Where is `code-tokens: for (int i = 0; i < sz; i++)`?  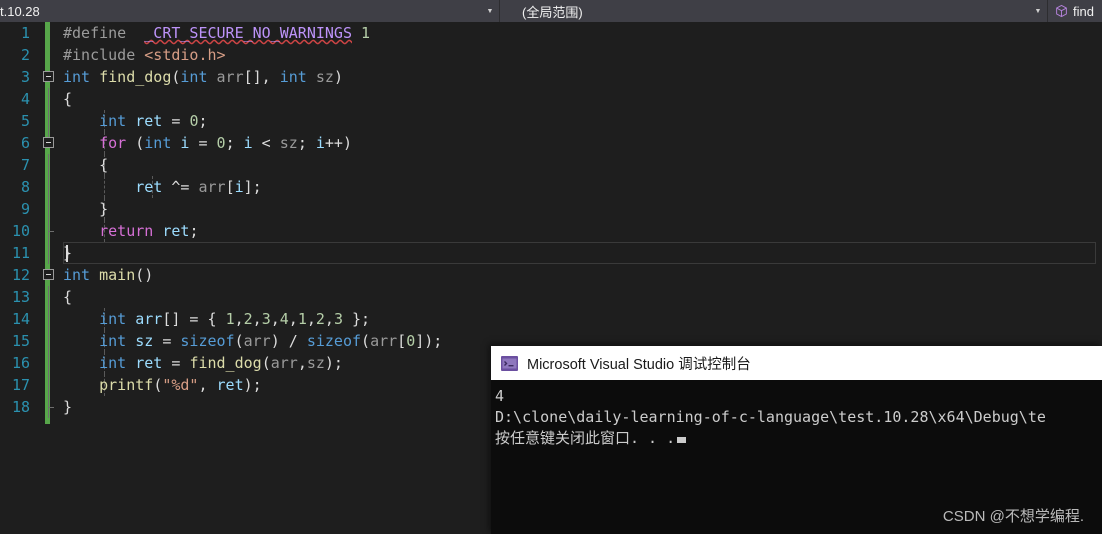 code-tokens: for (int i = 0; i < sz; i++) is located at coordinates (207, 143).